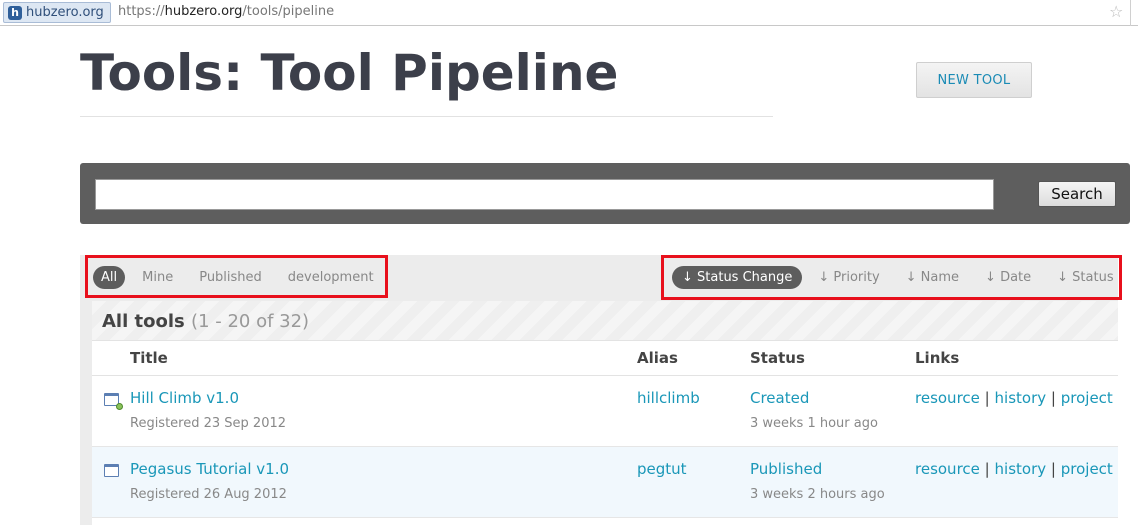  Describe the element at coordinates (1134, 13) in the screenshot. I see `urlbar-divider` at that location.